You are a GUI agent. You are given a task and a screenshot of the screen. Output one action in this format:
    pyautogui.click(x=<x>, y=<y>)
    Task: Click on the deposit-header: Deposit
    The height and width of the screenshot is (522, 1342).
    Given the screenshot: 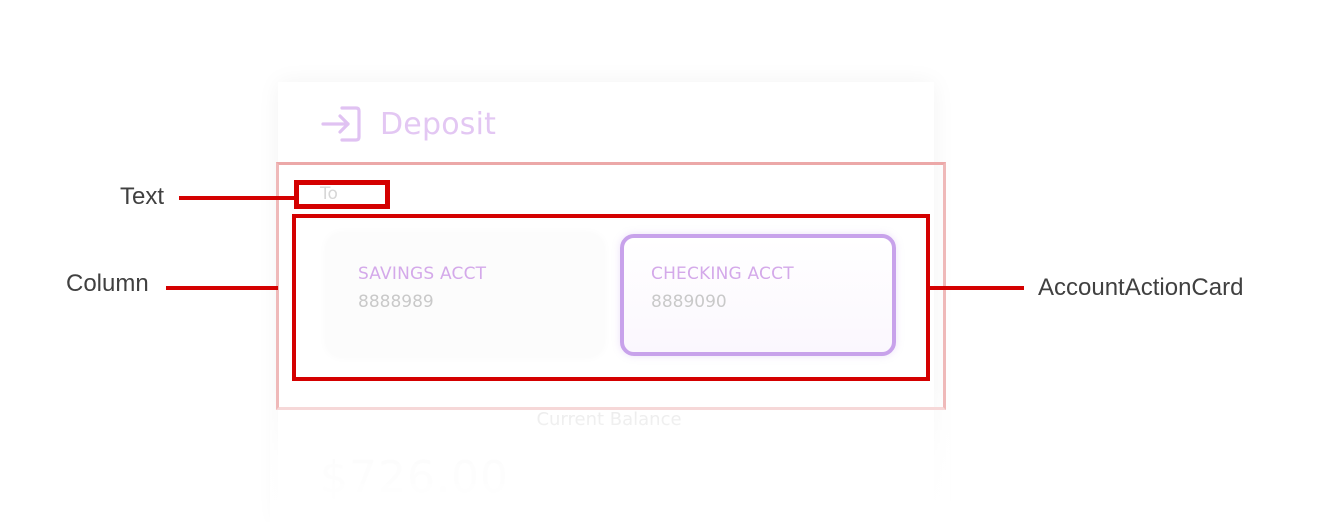 What is the action you would take?
    pyautogui.click(x=408, y=124)
    